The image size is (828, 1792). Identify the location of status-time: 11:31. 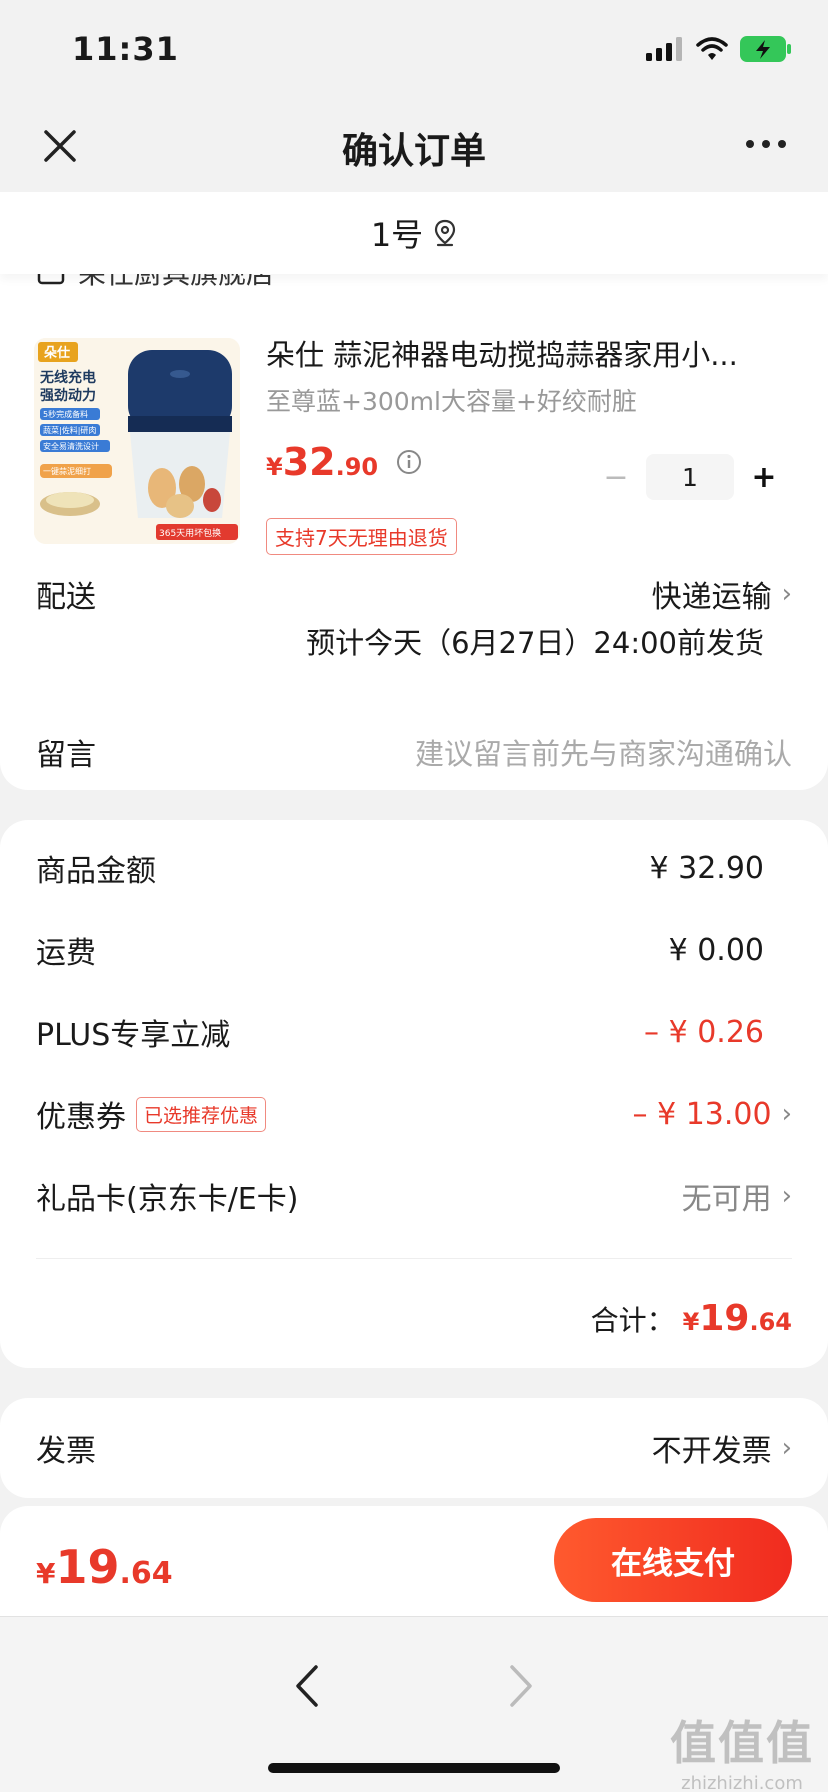
(125, 49).